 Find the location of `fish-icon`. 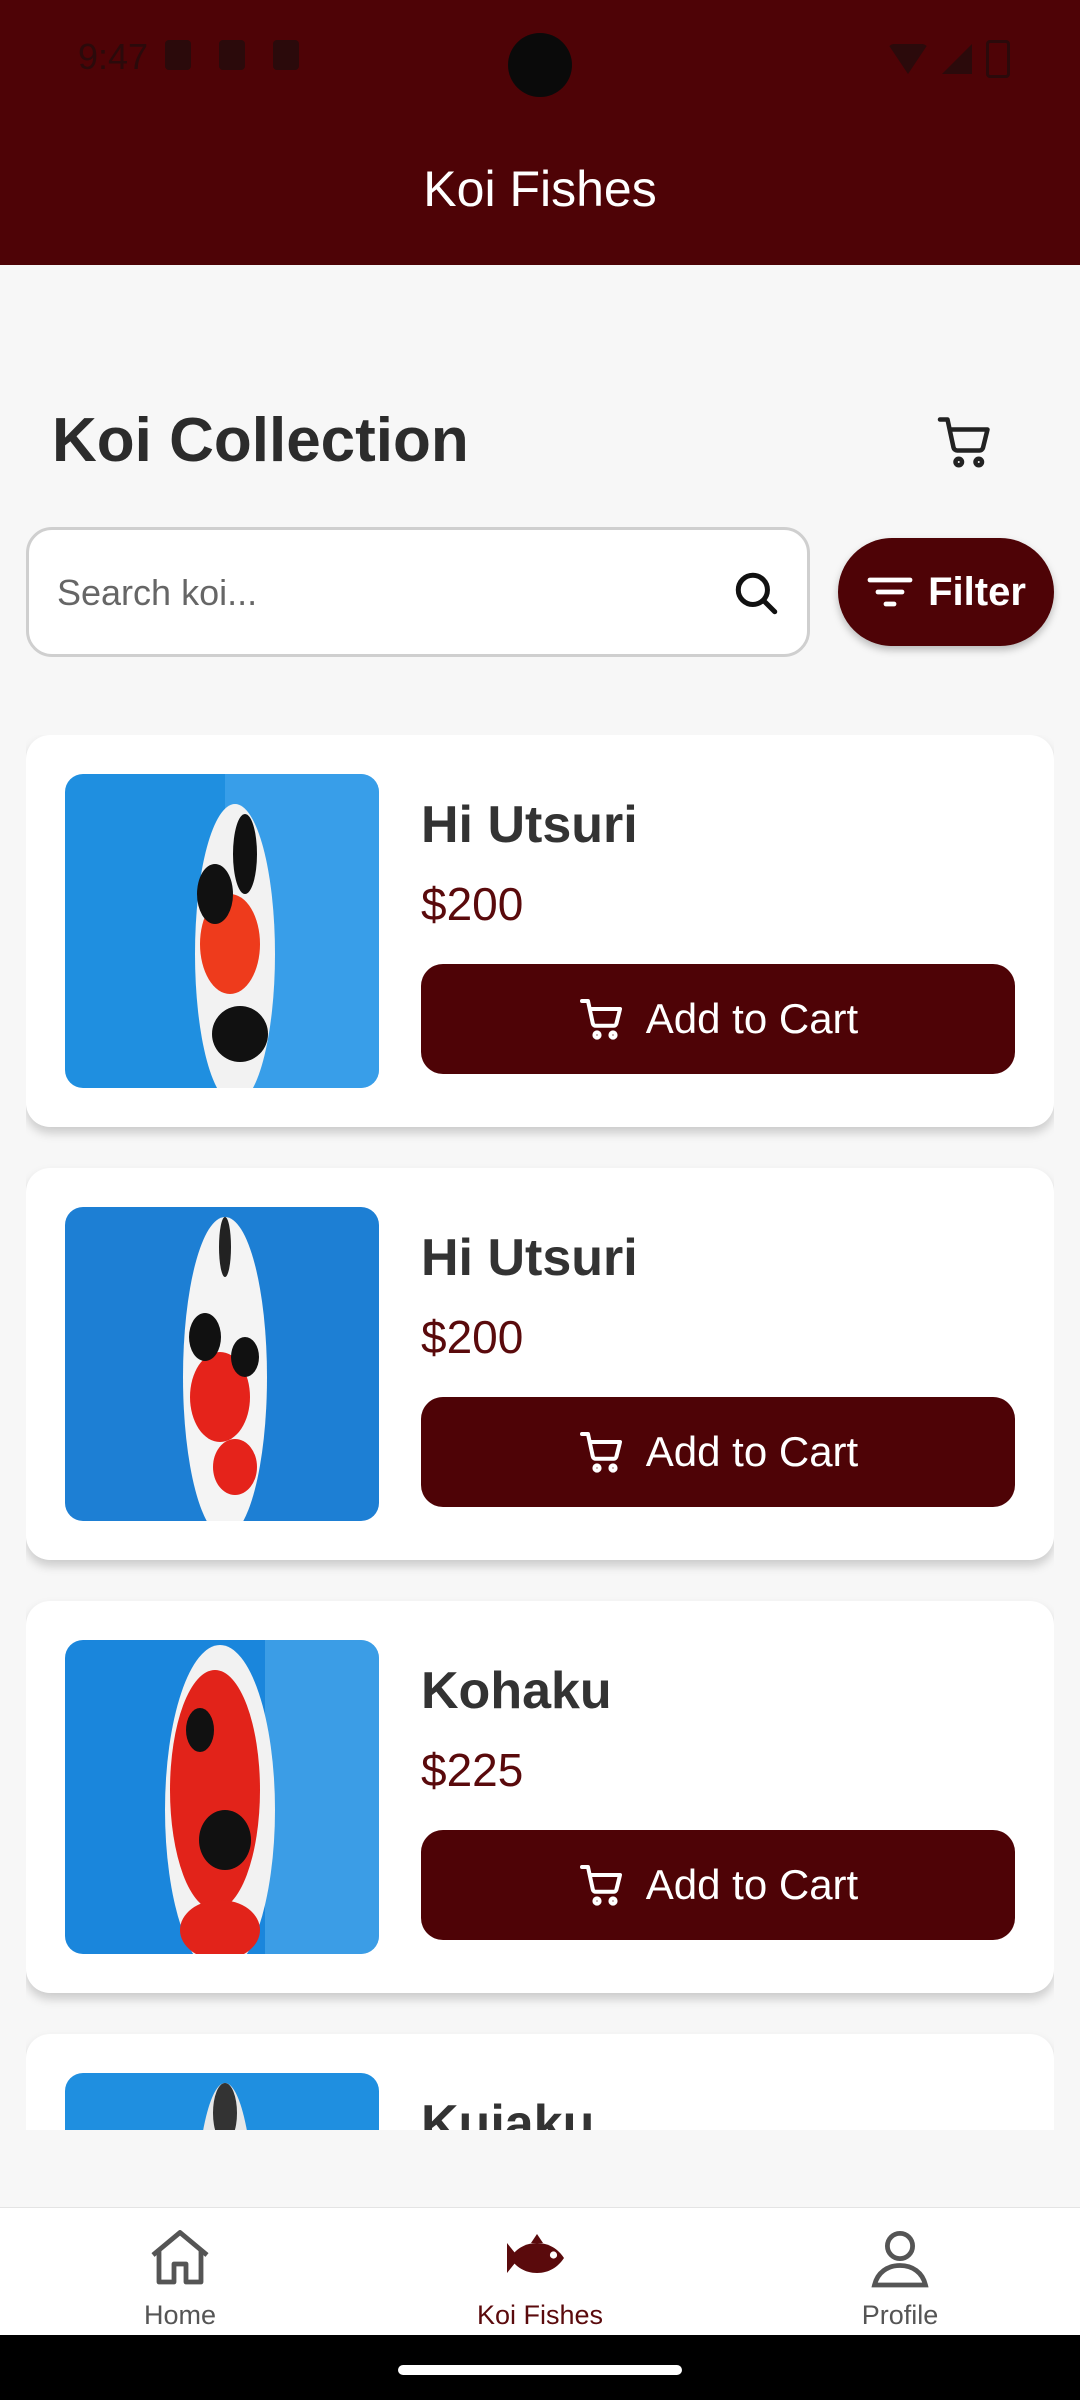

fish-icon is located at coordinates (535, 2253).